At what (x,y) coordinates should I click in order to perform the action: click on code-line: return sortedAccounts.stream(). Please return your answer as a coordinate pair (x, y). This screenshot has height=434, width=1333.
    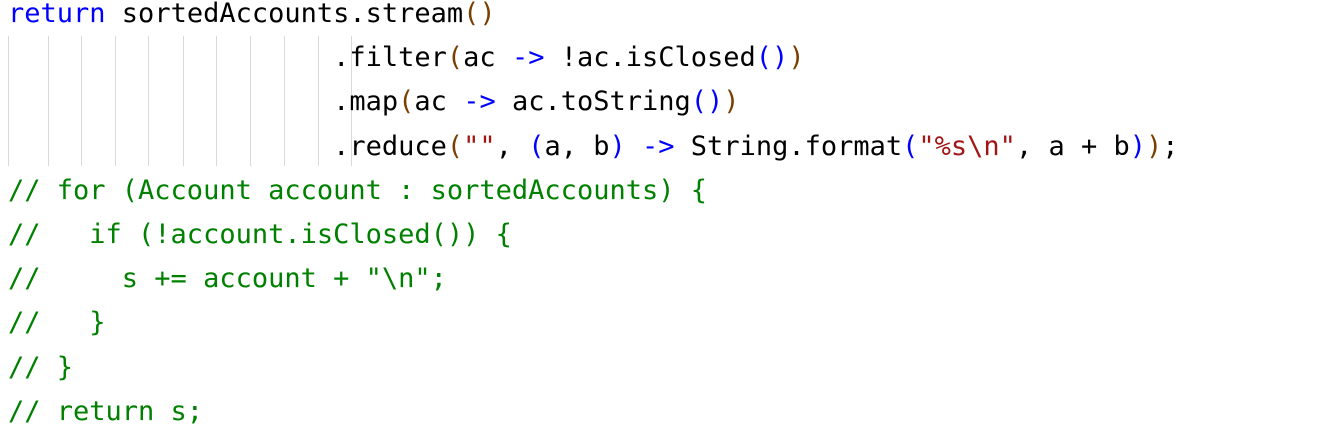
    Looking at the image, I should click on (252, 18).